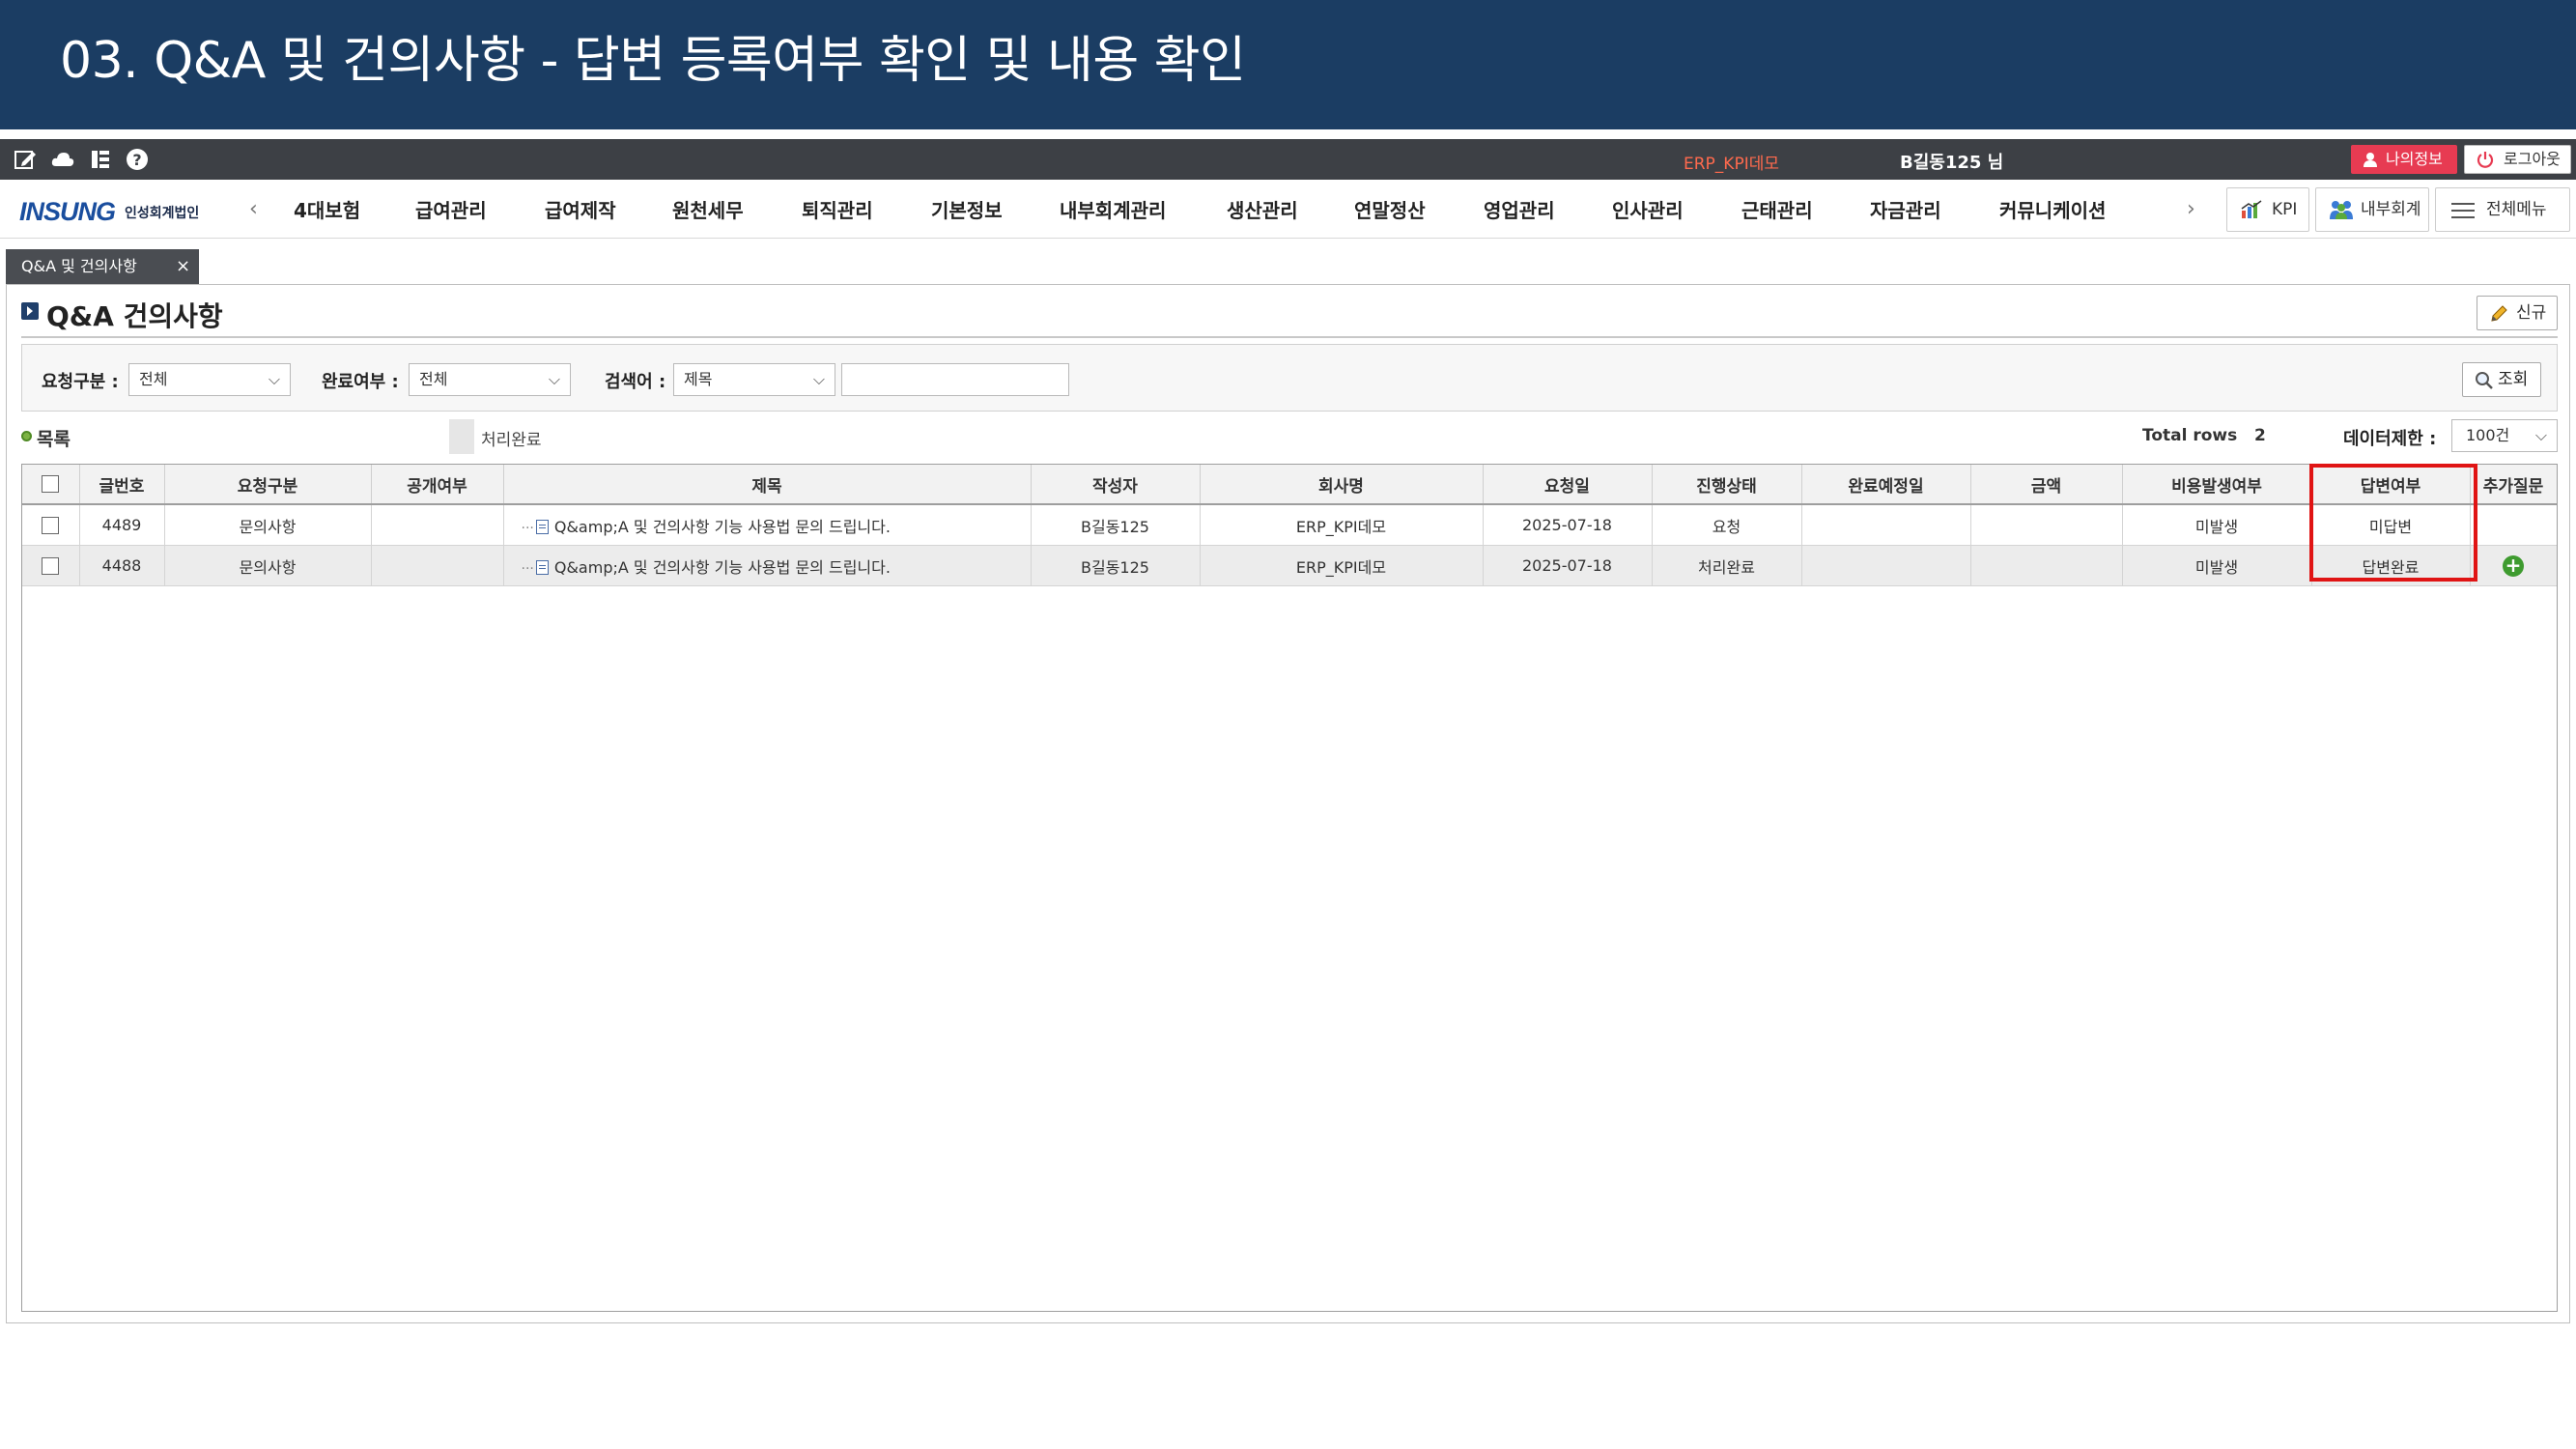 The width and height of the screenshot is (2576, 1449). I want to click on company-logo: INSUNG 인성회계법인, so click(109, 212).